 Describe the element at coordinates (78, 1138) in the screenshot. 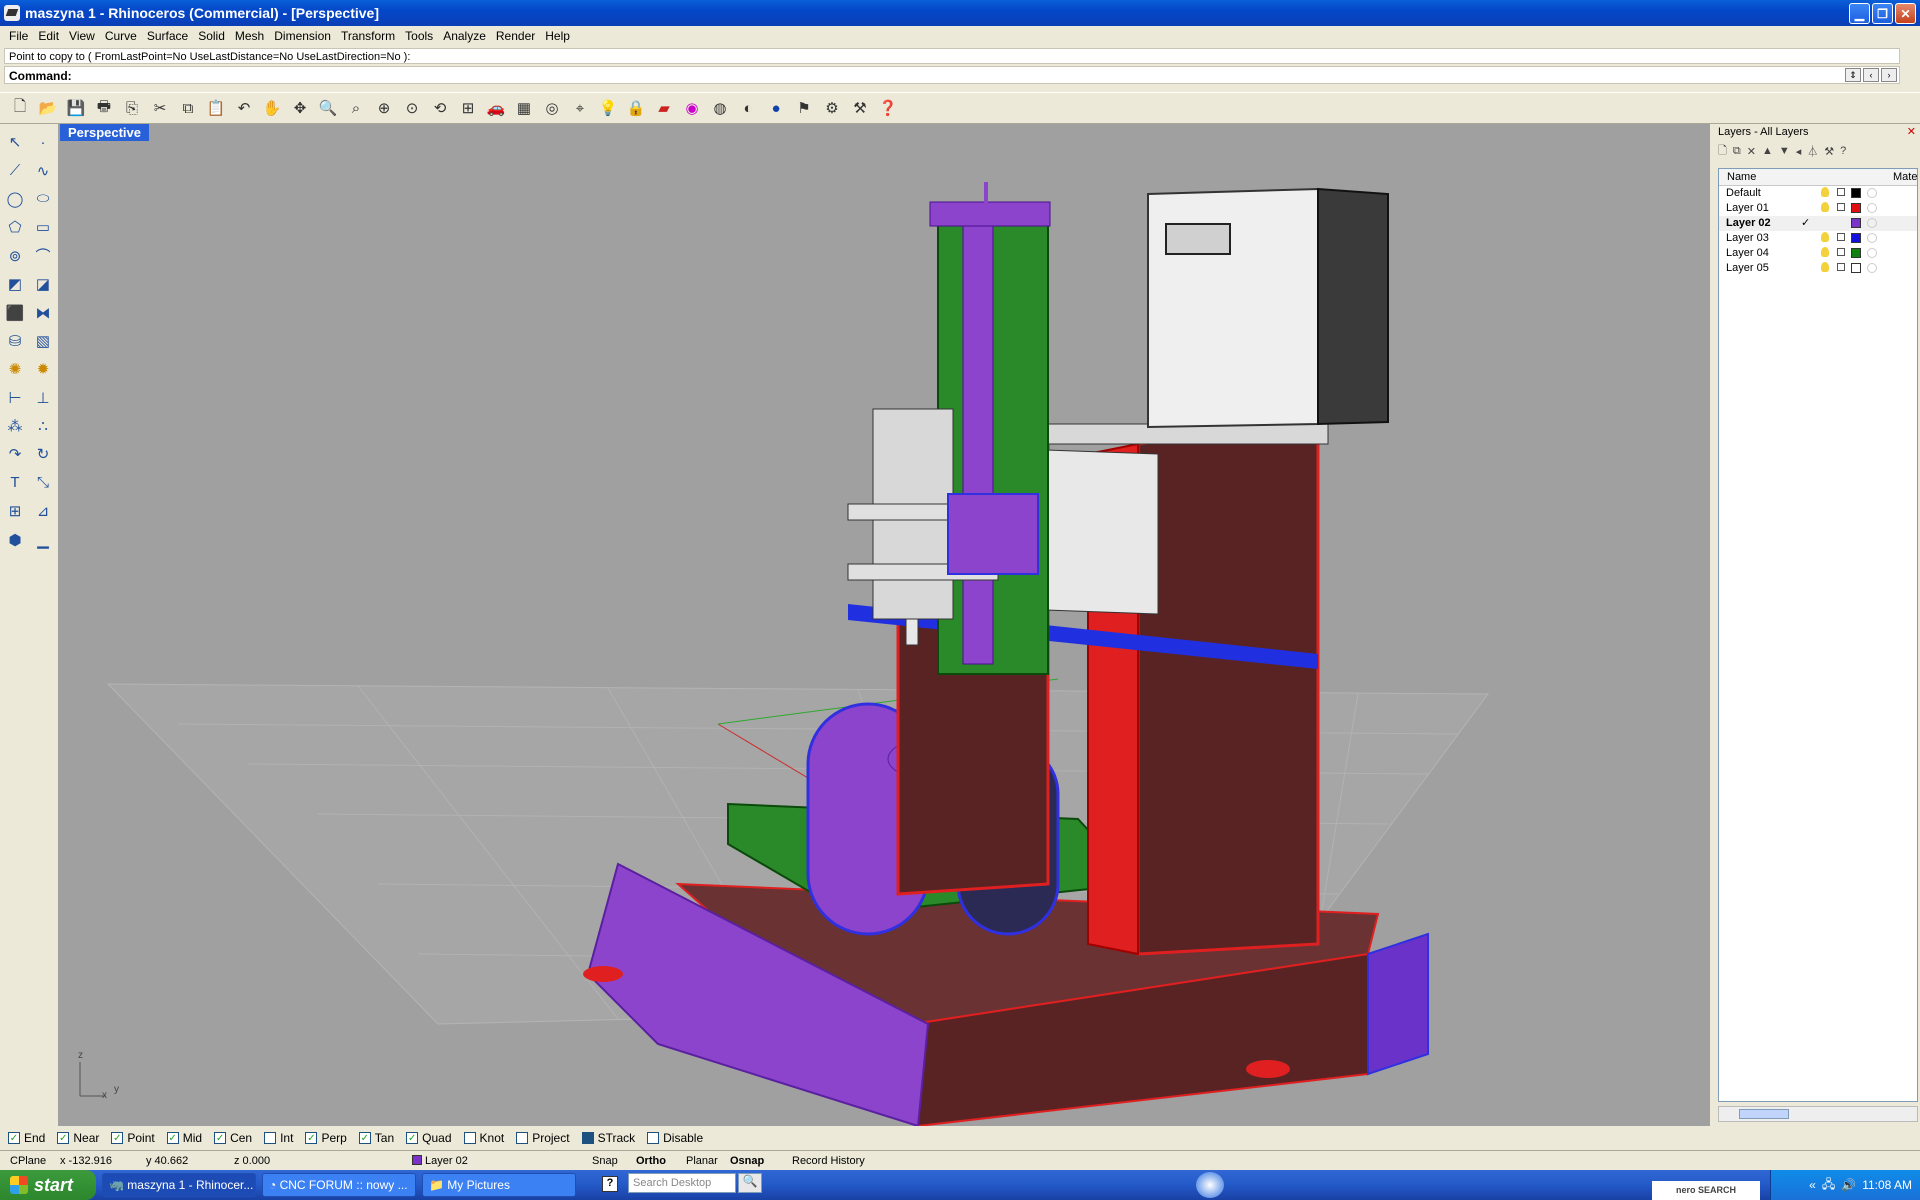

I see `osnap-near: ✓ Near` at that location.